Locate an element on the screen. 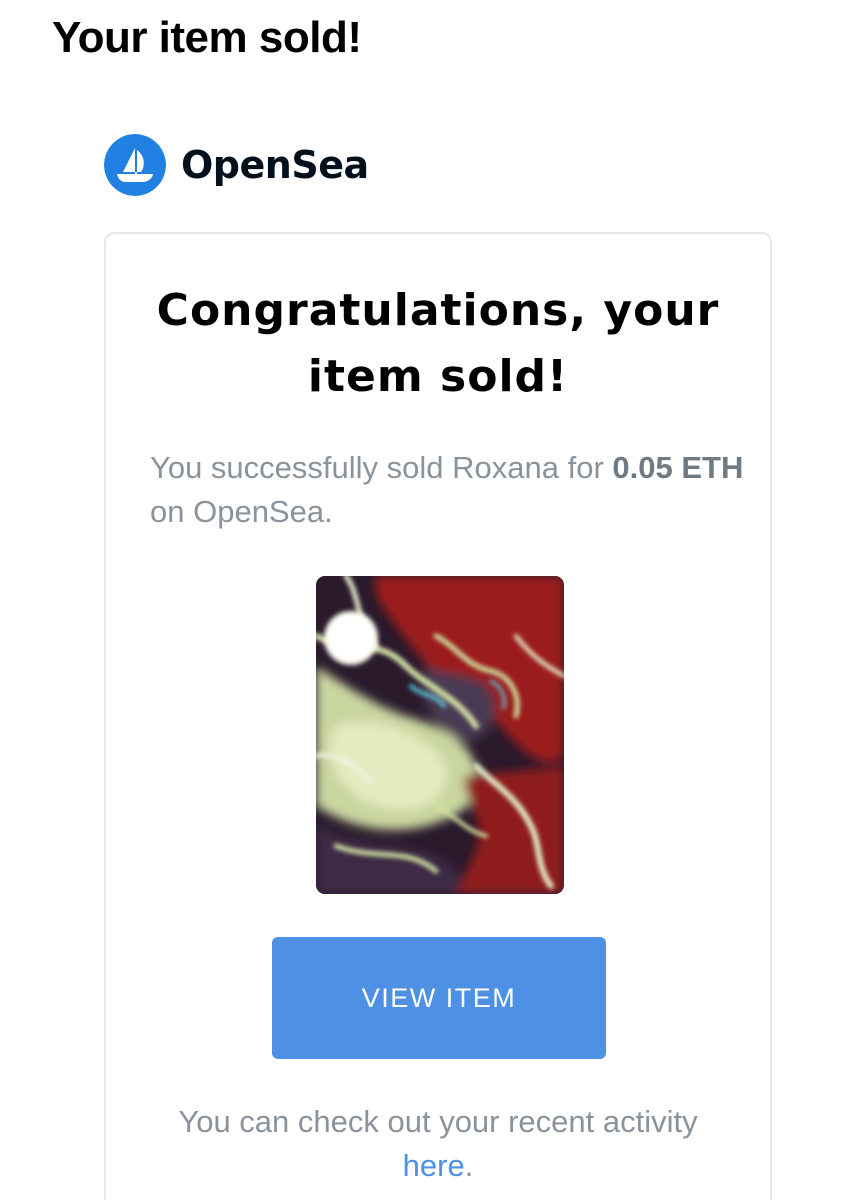  nft-artwork-image is located at coordinates (440, 735).